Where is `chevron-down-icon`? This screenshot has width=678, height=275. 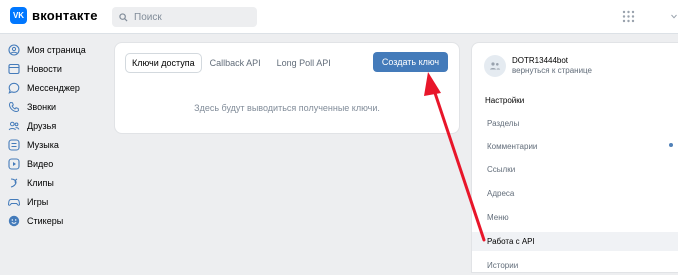 chevron-down-icon is located at coordinates (674, 16).